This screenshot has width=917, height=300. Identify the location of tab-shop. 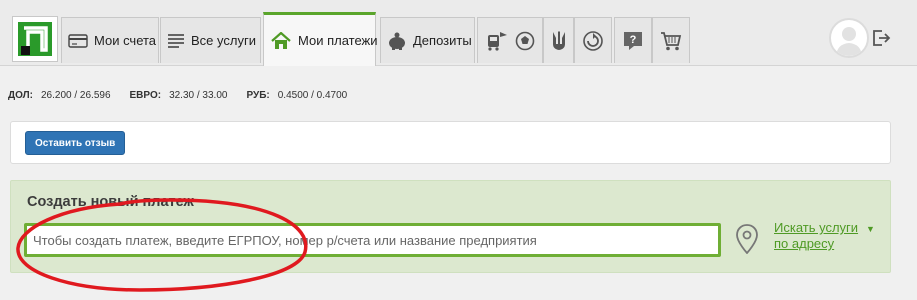
(671, 40).